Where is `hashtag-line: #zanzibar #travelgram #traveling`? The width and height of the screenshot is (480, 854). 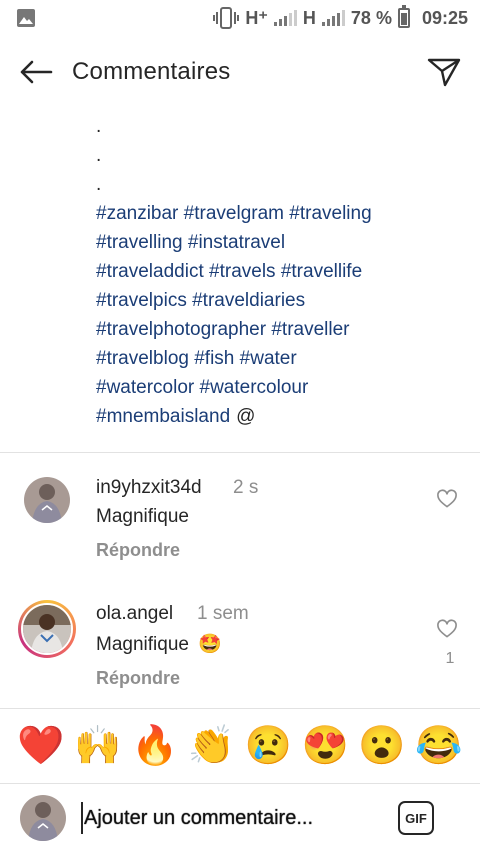 hashtag-line: #zanzibar #travelgram #traveling is located at coordinates (281, 213).